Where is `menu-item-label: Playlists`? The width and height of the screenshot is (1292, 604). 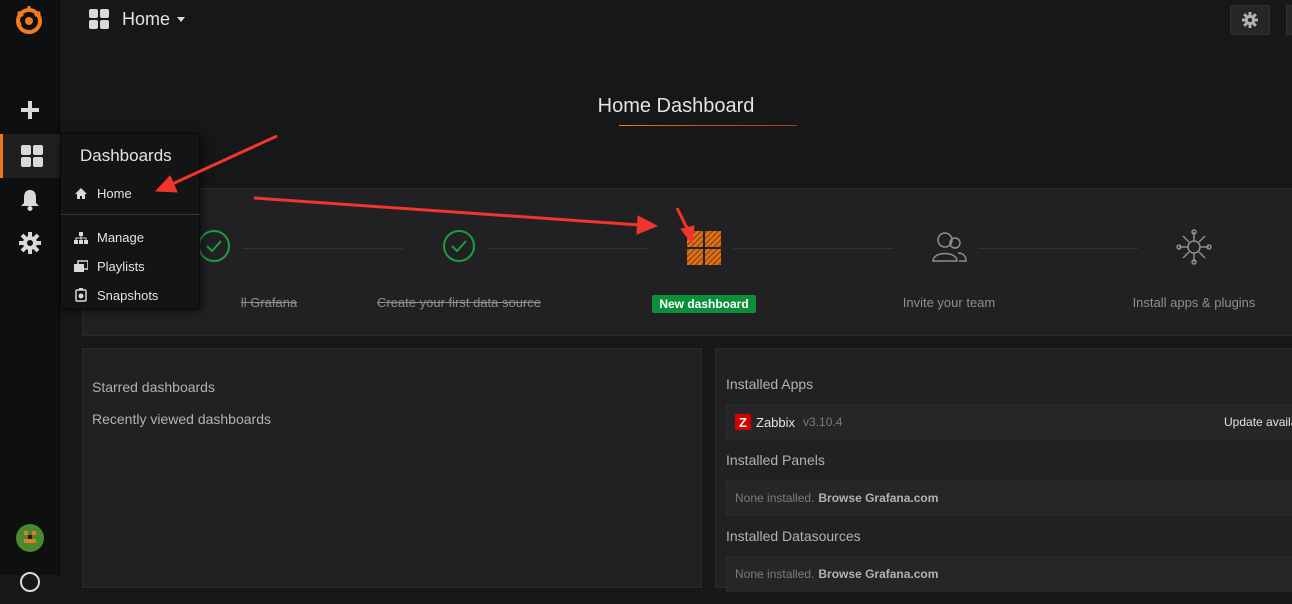
menu-item-label: Playlists is located at coordinates (121, 266).